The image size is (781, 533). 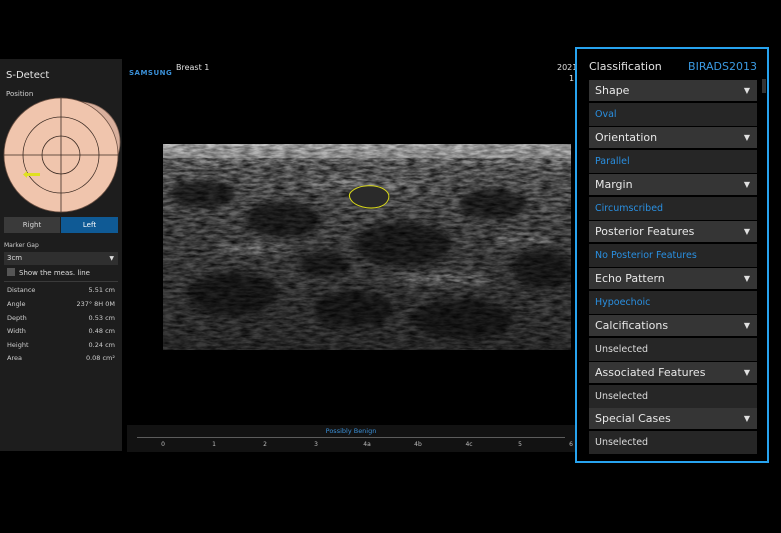 I want to click on category-dropdown-associated-features: Associated Features ▼, so click(x=673, y=372).